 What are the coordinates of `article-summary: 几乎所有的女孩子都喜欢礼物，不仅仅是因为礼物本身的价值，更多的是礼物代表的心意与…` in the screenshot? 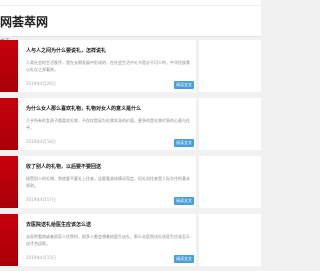 It's located at (108, 124).